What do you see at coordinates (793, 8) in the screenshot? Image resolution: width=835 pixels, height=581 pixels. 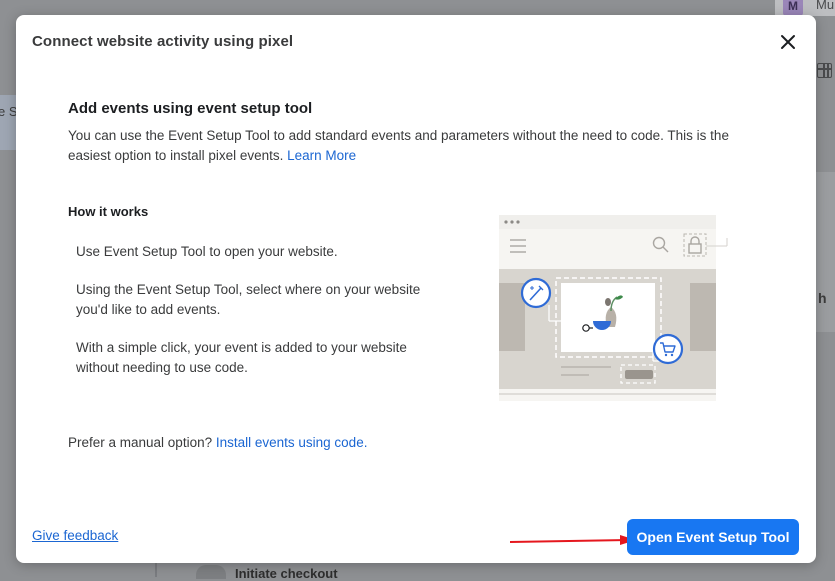 I see `avatar: M` at bounding box center [793, 8].